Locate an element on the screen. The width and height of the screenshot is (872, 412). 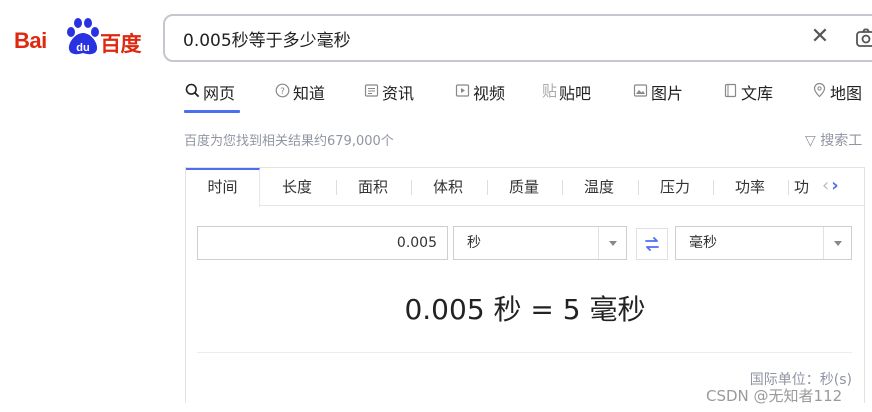
tab-length: 长度 is located at coordinates (297, 187).